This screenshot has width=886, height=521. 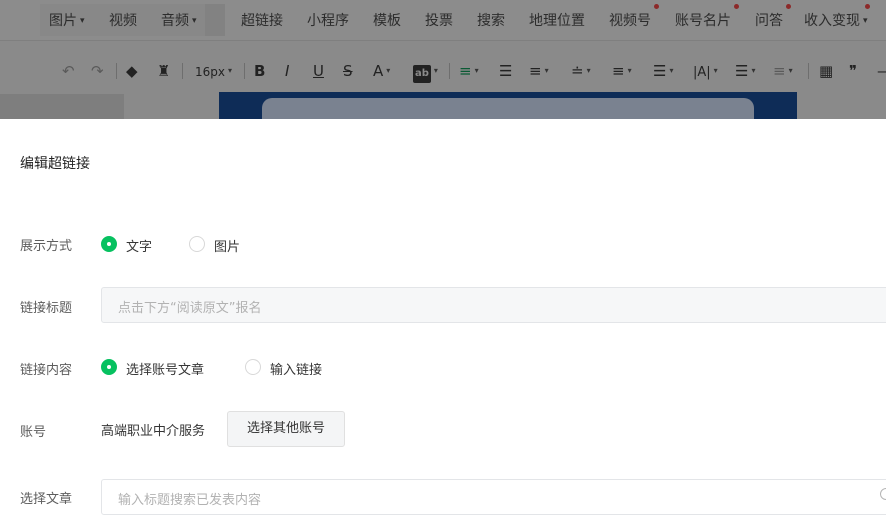 What do you see at coordinates (581, 71) in the screenshot?
I see `line-height-icon: ≐ ▾` at bounding box center [581, 71].